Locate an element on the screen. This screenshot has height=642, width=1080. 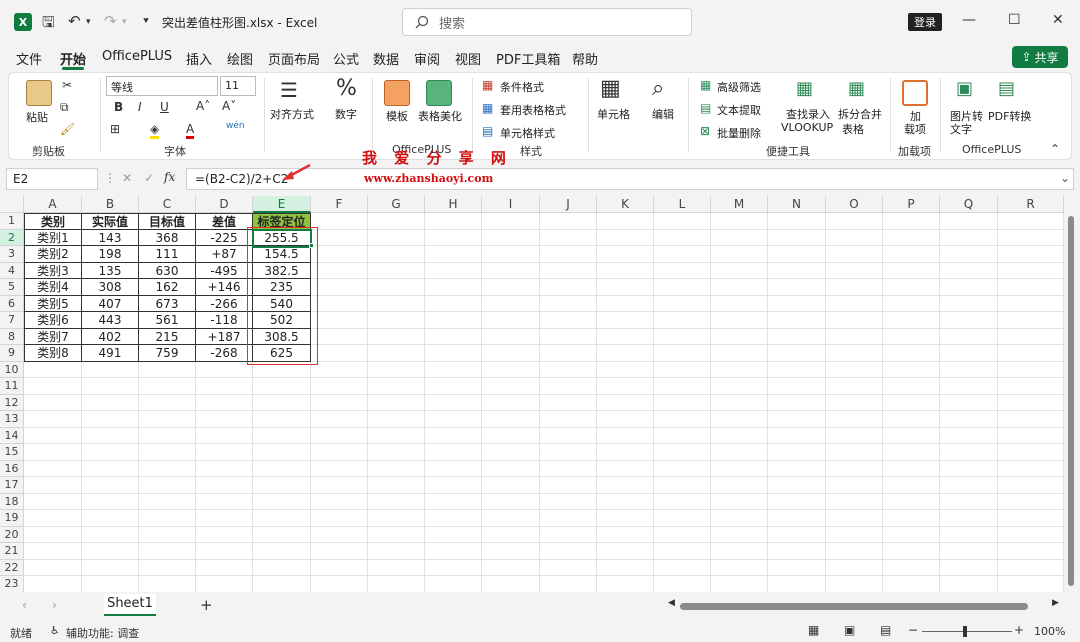
adv-filter-icon: ▦ is located at coordinates (705, 85).